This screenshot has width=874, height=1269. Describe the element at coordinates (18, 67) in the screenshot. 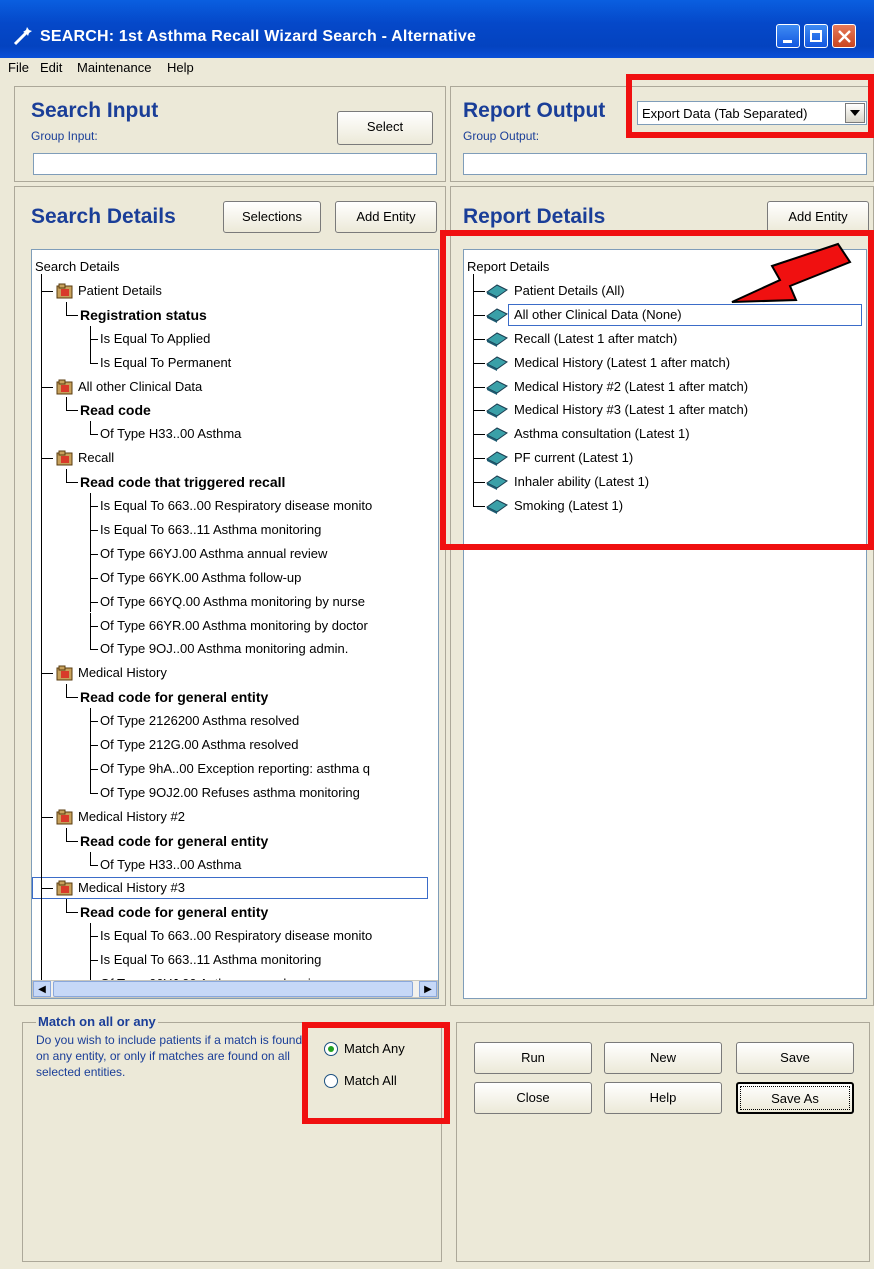

I see `menu-file: File` at that location.